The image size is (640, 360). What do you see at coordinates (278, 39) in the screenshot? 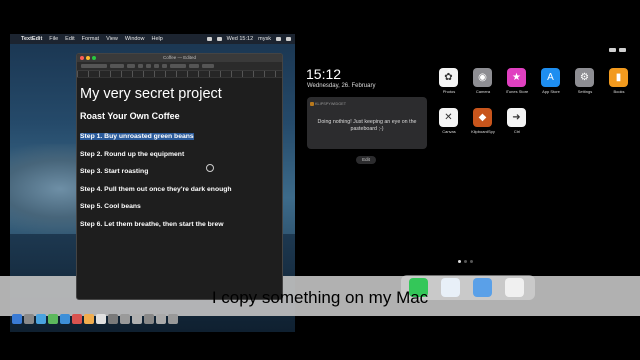
I see `spotlight-icon` at bounding box center [278, 39].